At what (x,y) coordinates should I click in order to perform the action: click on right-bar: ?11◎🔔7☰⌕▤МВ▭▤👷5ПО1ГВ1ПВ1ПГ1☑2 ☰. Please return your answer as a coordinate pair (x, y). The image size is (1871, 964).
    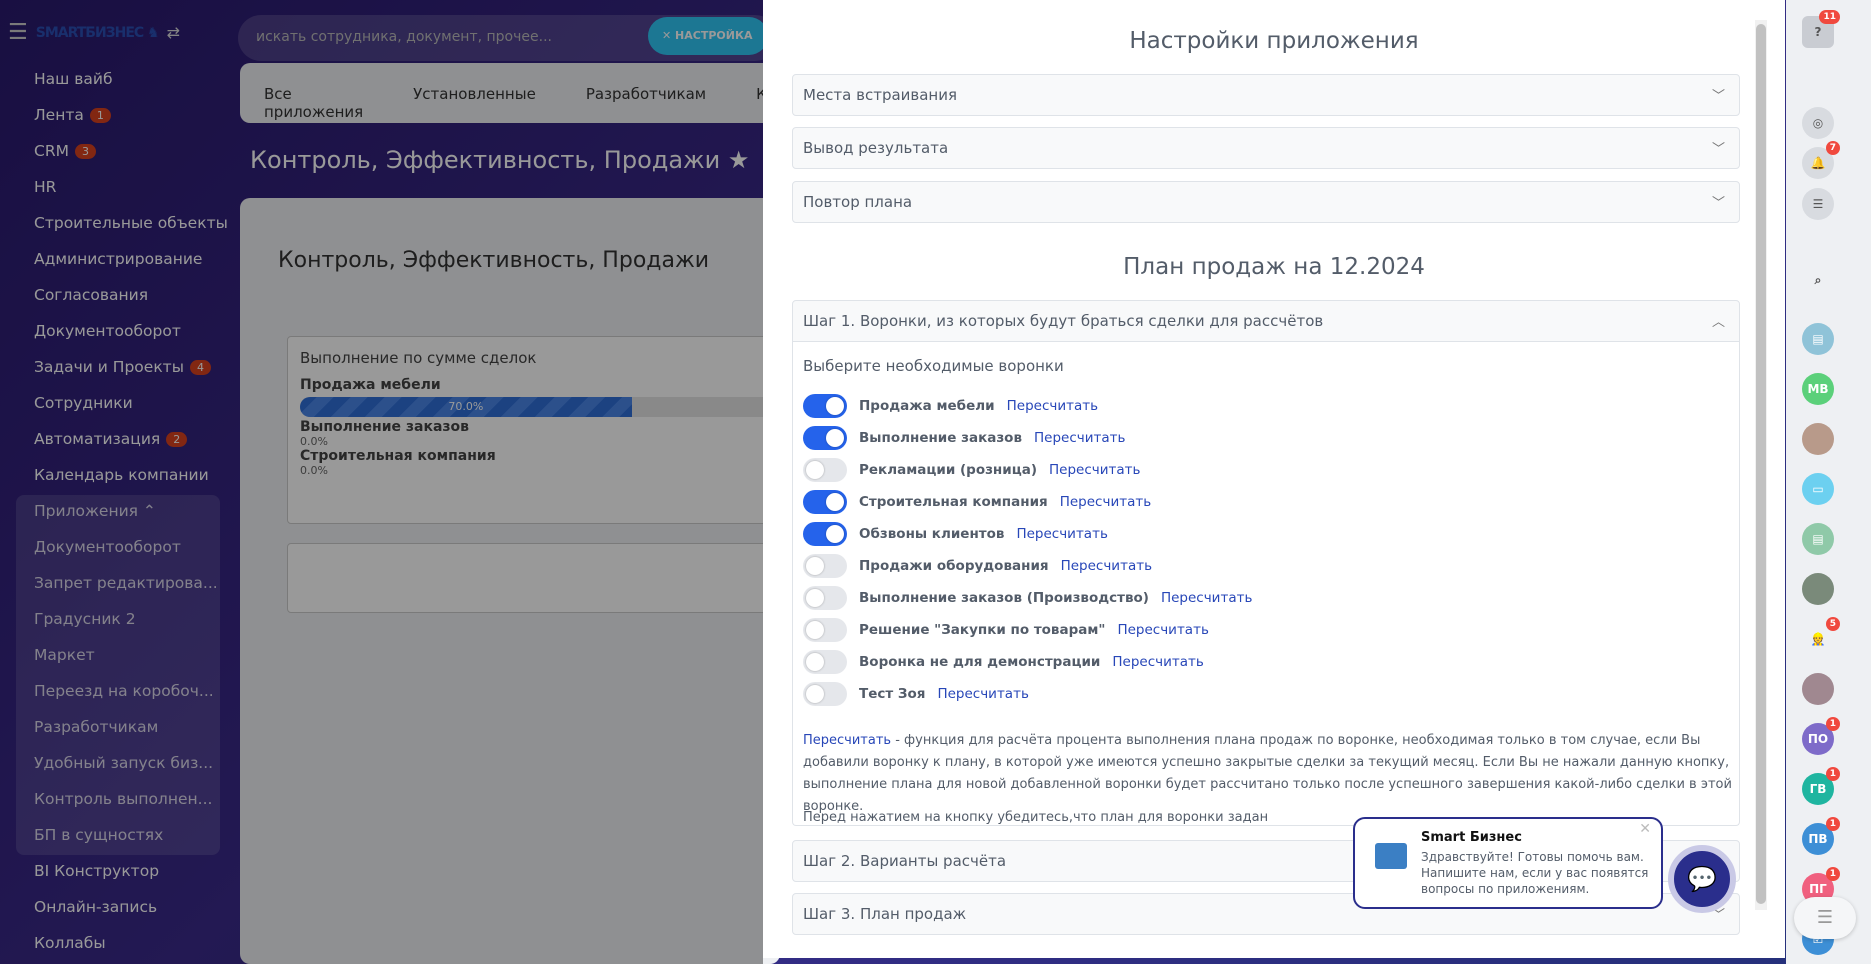
    Looking at the image, I should click on (1828, 482).